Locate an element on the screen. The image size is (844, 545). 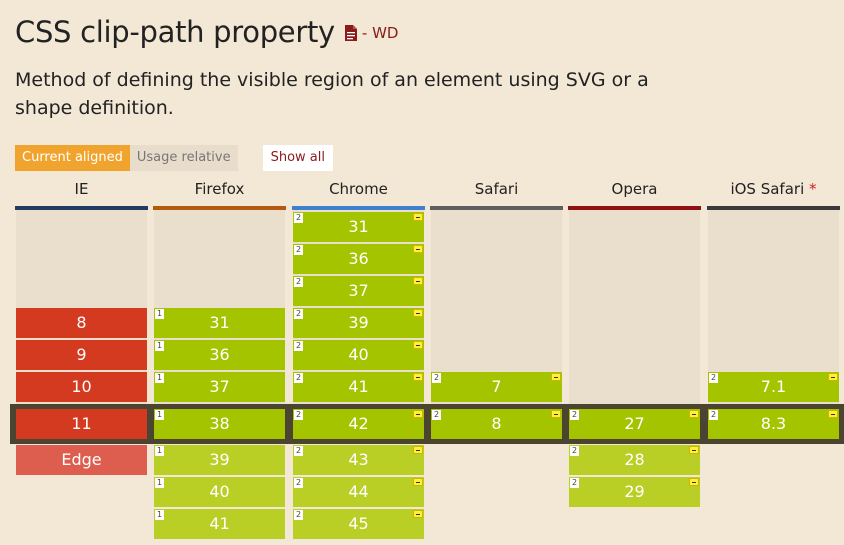
version-cell: 82 is located at coordinates (496, 424).